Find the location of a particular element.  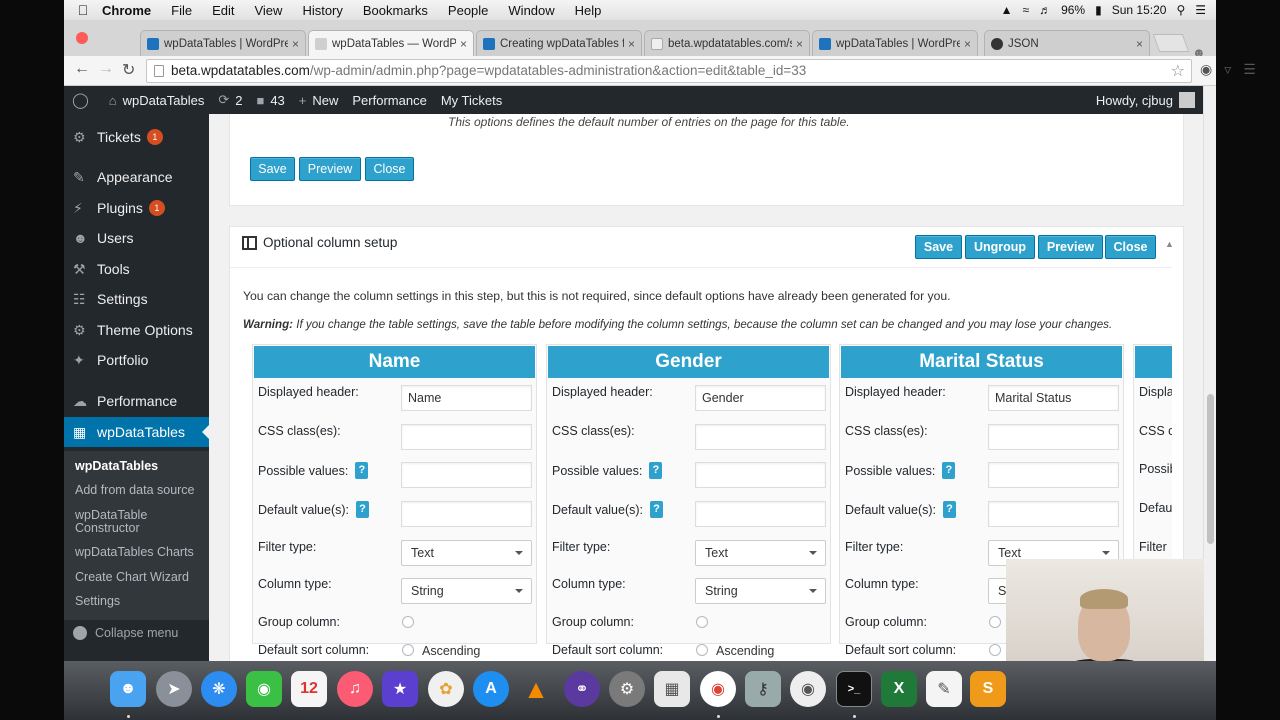

menu-edit: Edit is located at coordinates (223, 10).